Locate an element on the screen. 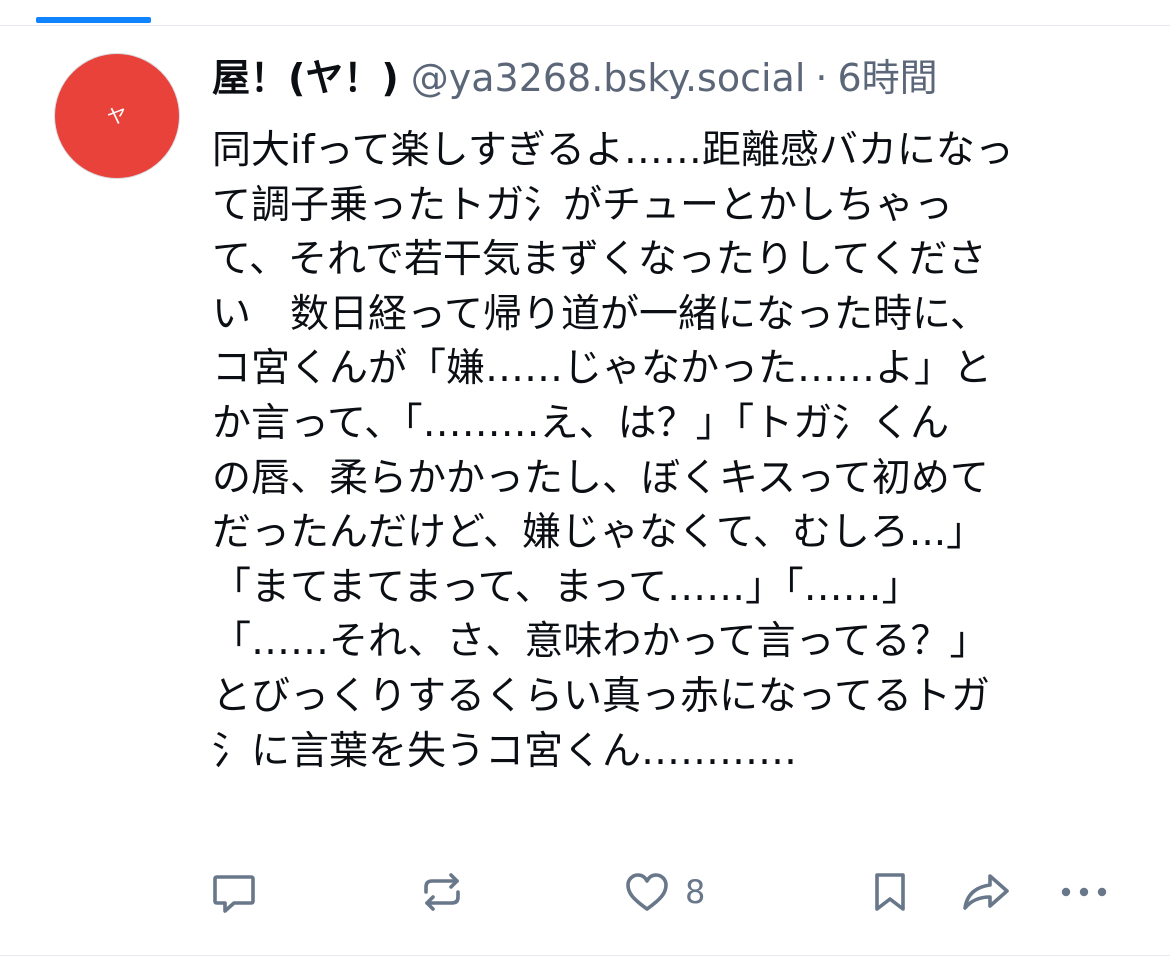 The image size is (1170, 969). repost-button is located at coordinates (442, 892).